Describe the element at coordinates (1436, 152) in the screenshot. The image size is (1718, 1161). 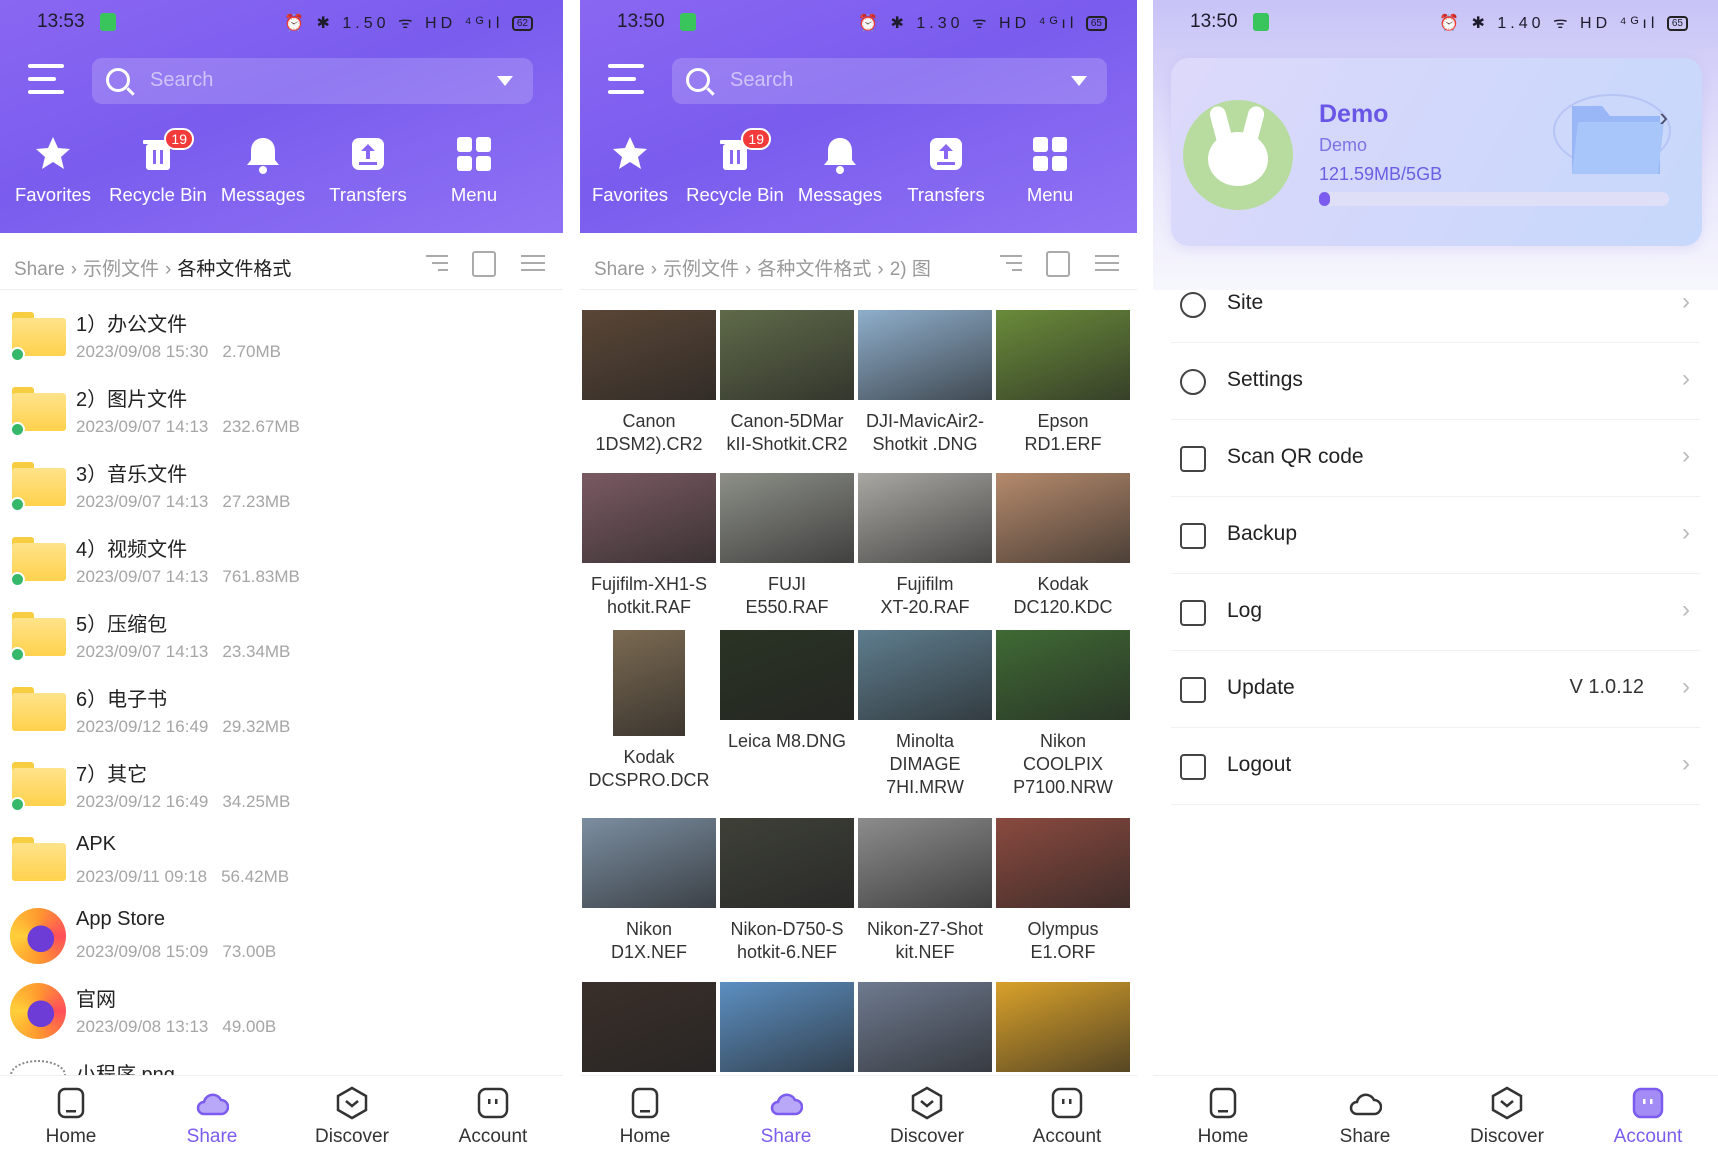
I see `user-card: Demo Demo 121.59MB/5GB ›` at that location.